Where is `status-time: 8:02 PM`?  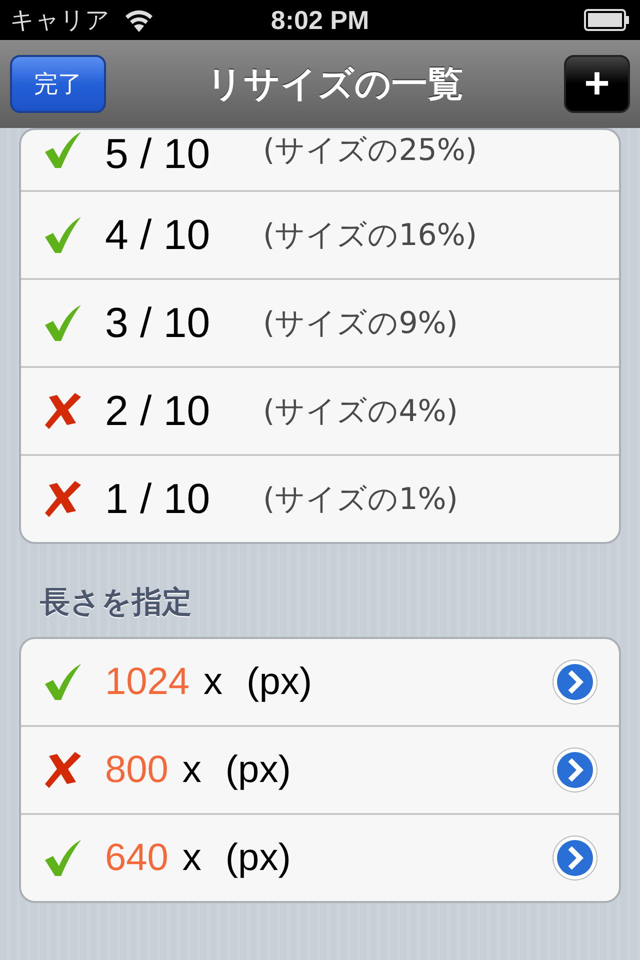
status-time: 8:02 PM is located at coordinates (320, 20).